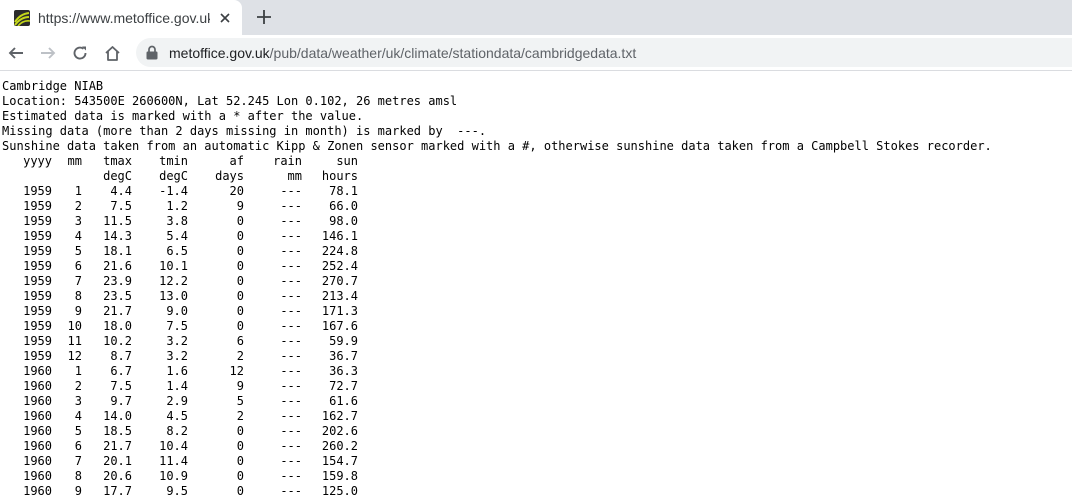 This screenshot has height=500, width=1072. I want to click on cell-tmax: 10.2, so click(117, 341).